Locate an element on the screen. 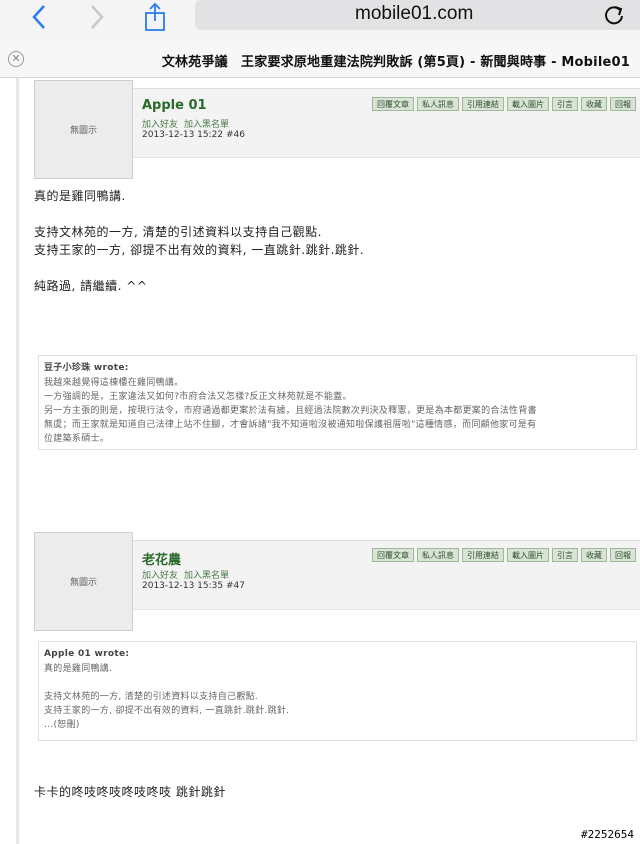 This screenshot has width=640, height=844. post-meta: 2013-12-13 15:35 #47 is located at coordinates (193, 586).